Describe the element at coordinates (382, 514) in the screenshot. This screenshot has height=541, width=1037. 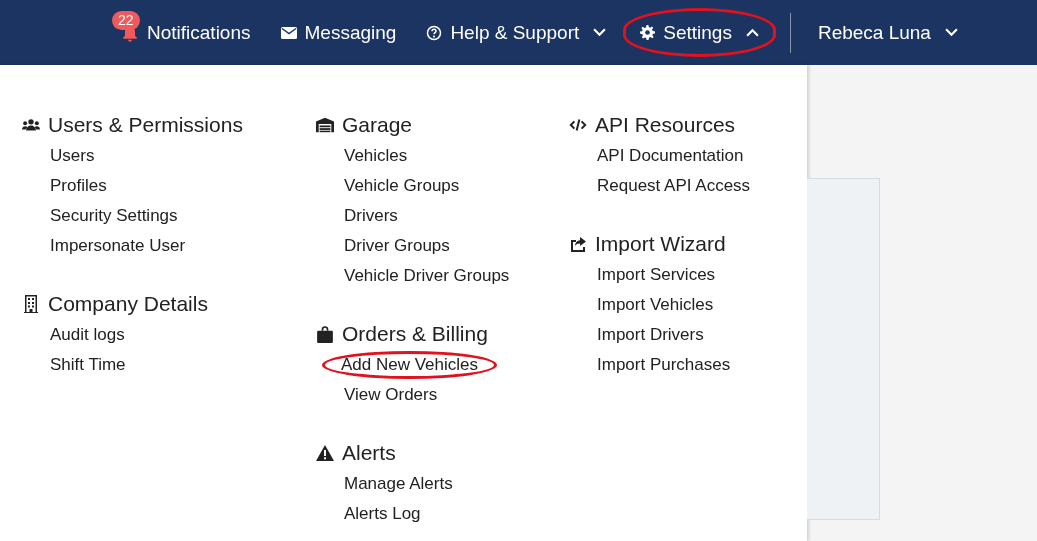
I see `menu-link: Alerts Log` at that location.